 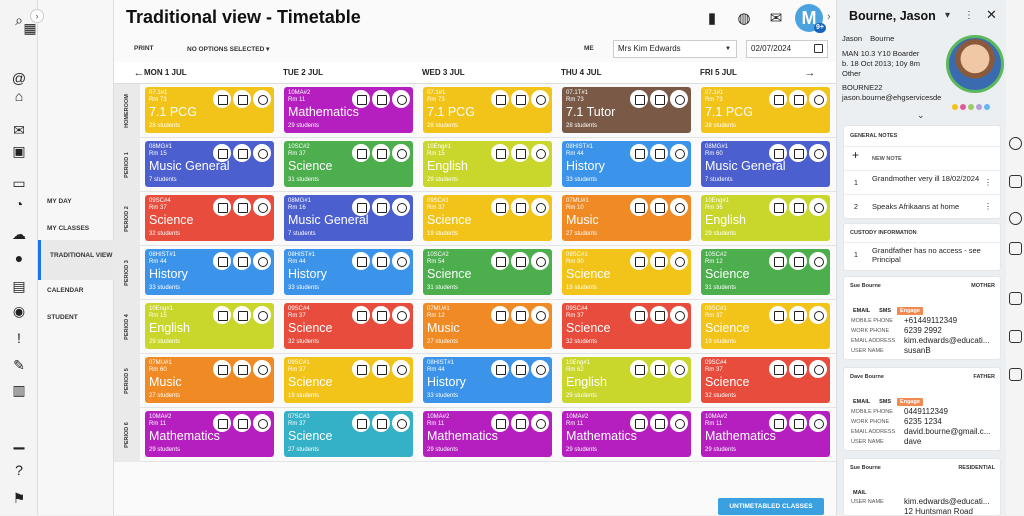 What do you see at coordinates (19, 498) in the screenshot?
I see `flag-icon: ⚑` at bounding box center [19, 498].